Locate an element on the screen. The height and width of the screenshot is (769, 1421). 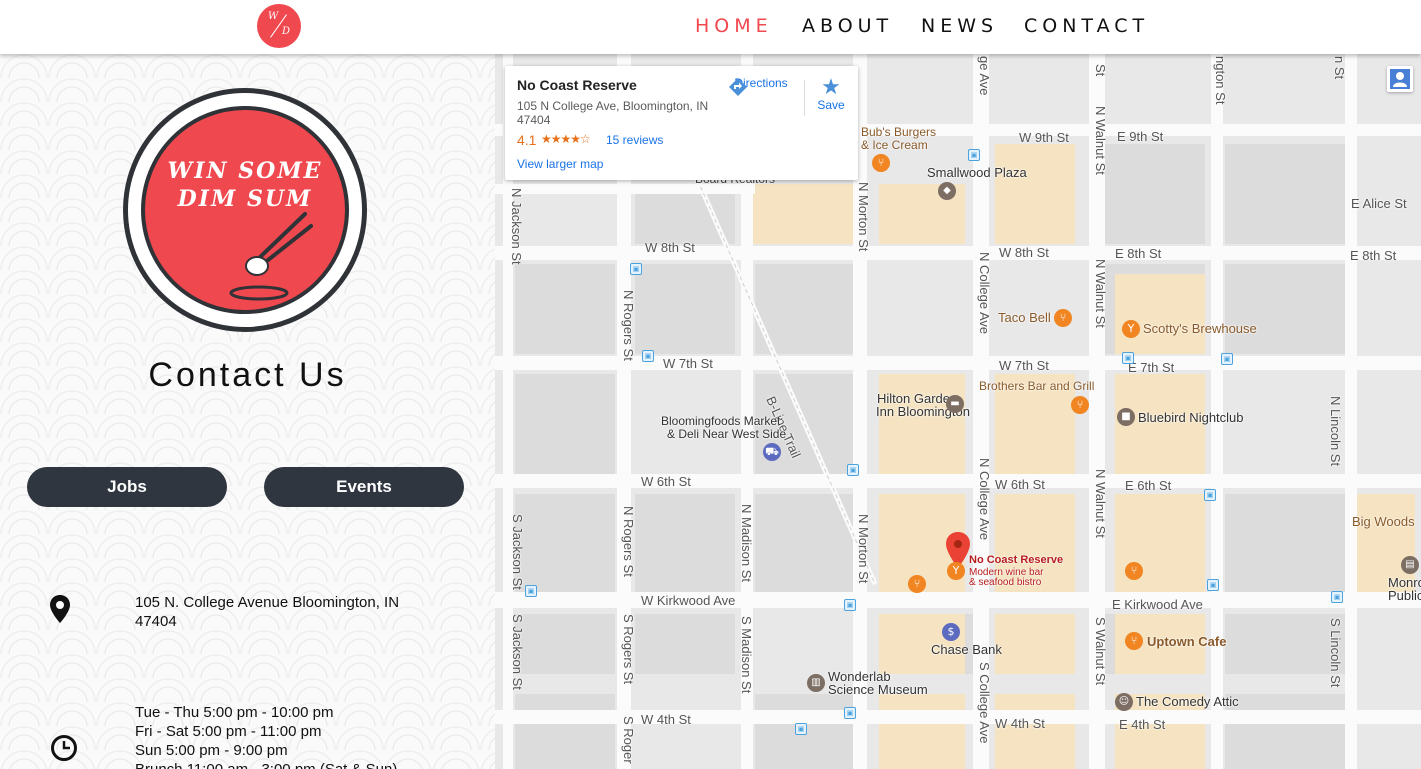
poi-no-coast-reserve: No Coast Reserve is located at coordinates (1016, 560).